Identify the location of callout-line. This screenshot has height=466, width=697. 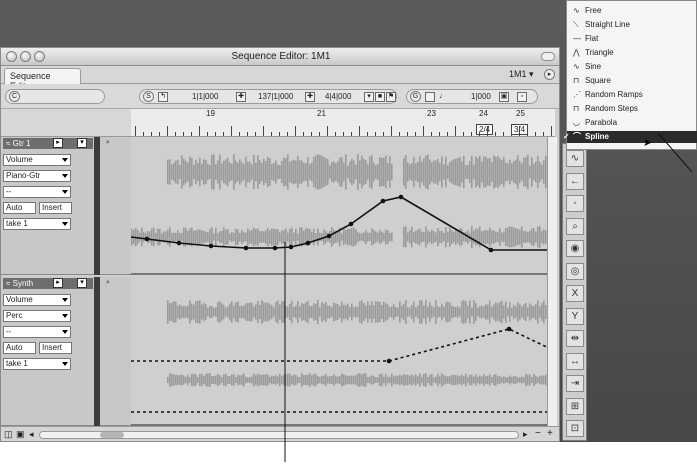
(675, 152).